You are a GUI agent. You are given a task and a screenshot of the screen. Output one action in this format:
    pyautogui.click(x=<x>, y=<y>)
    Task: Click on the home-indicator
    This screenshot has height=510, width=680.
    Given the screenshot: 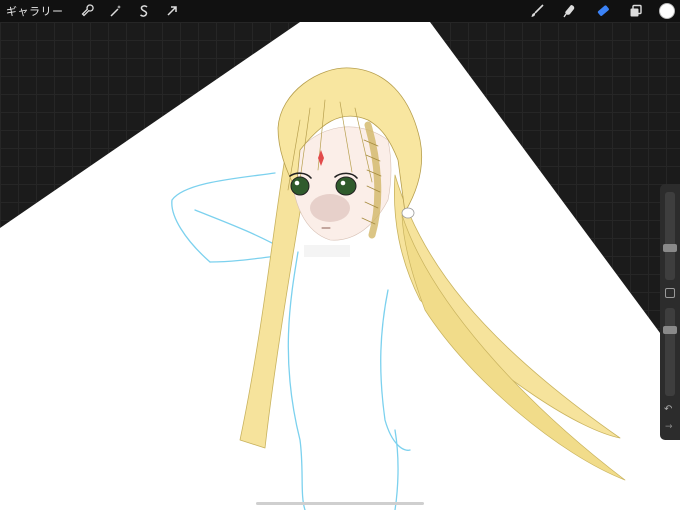 What is the action you would take?
    pyautogui.click(x=340, y=503)
    